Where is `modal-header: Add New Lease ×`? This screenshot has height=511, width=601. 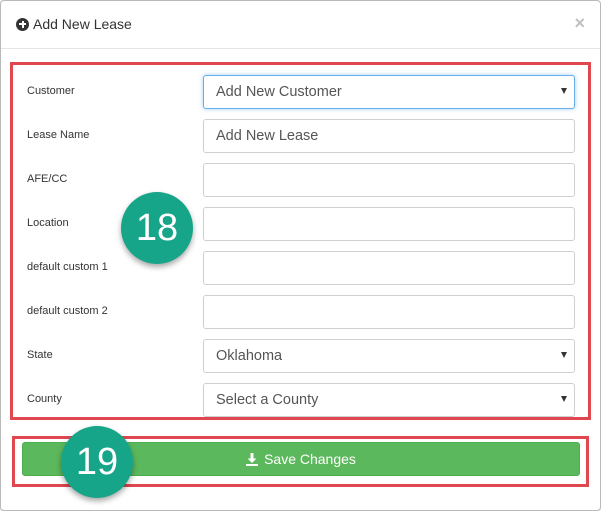 modal-header: Add New Lease × is located at coordinates (300, 25).